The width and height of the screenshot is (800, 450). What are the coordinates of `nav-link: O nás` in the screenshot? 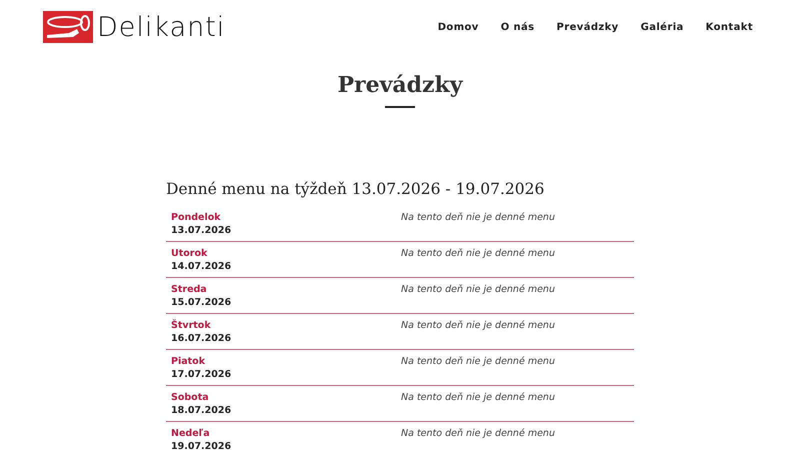 It's located at (517, 27).